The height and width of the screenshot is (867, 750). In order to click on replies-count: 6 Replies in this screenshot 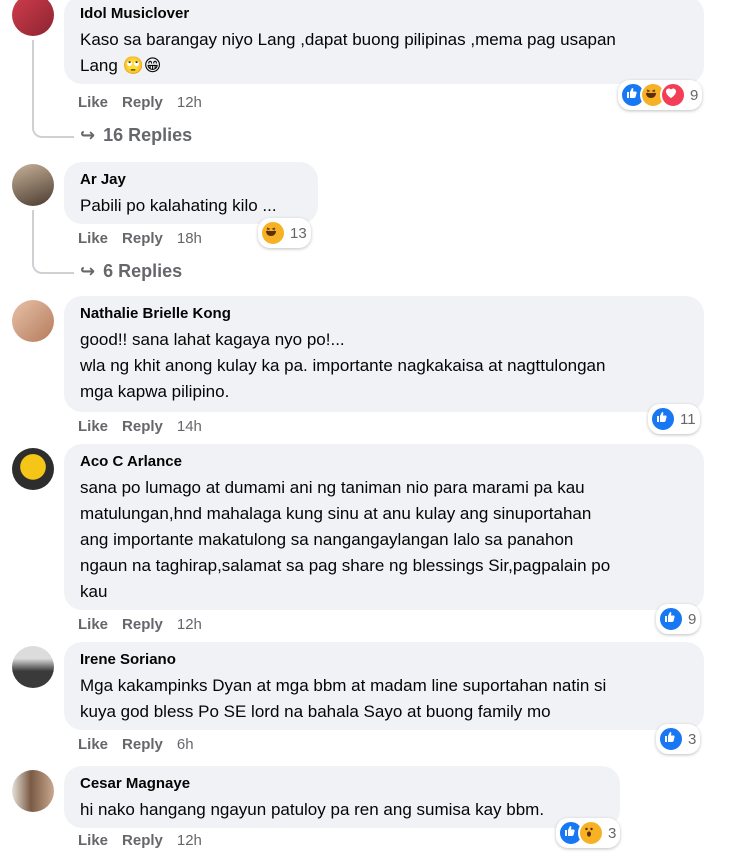, I will do `click(143, 271)`.